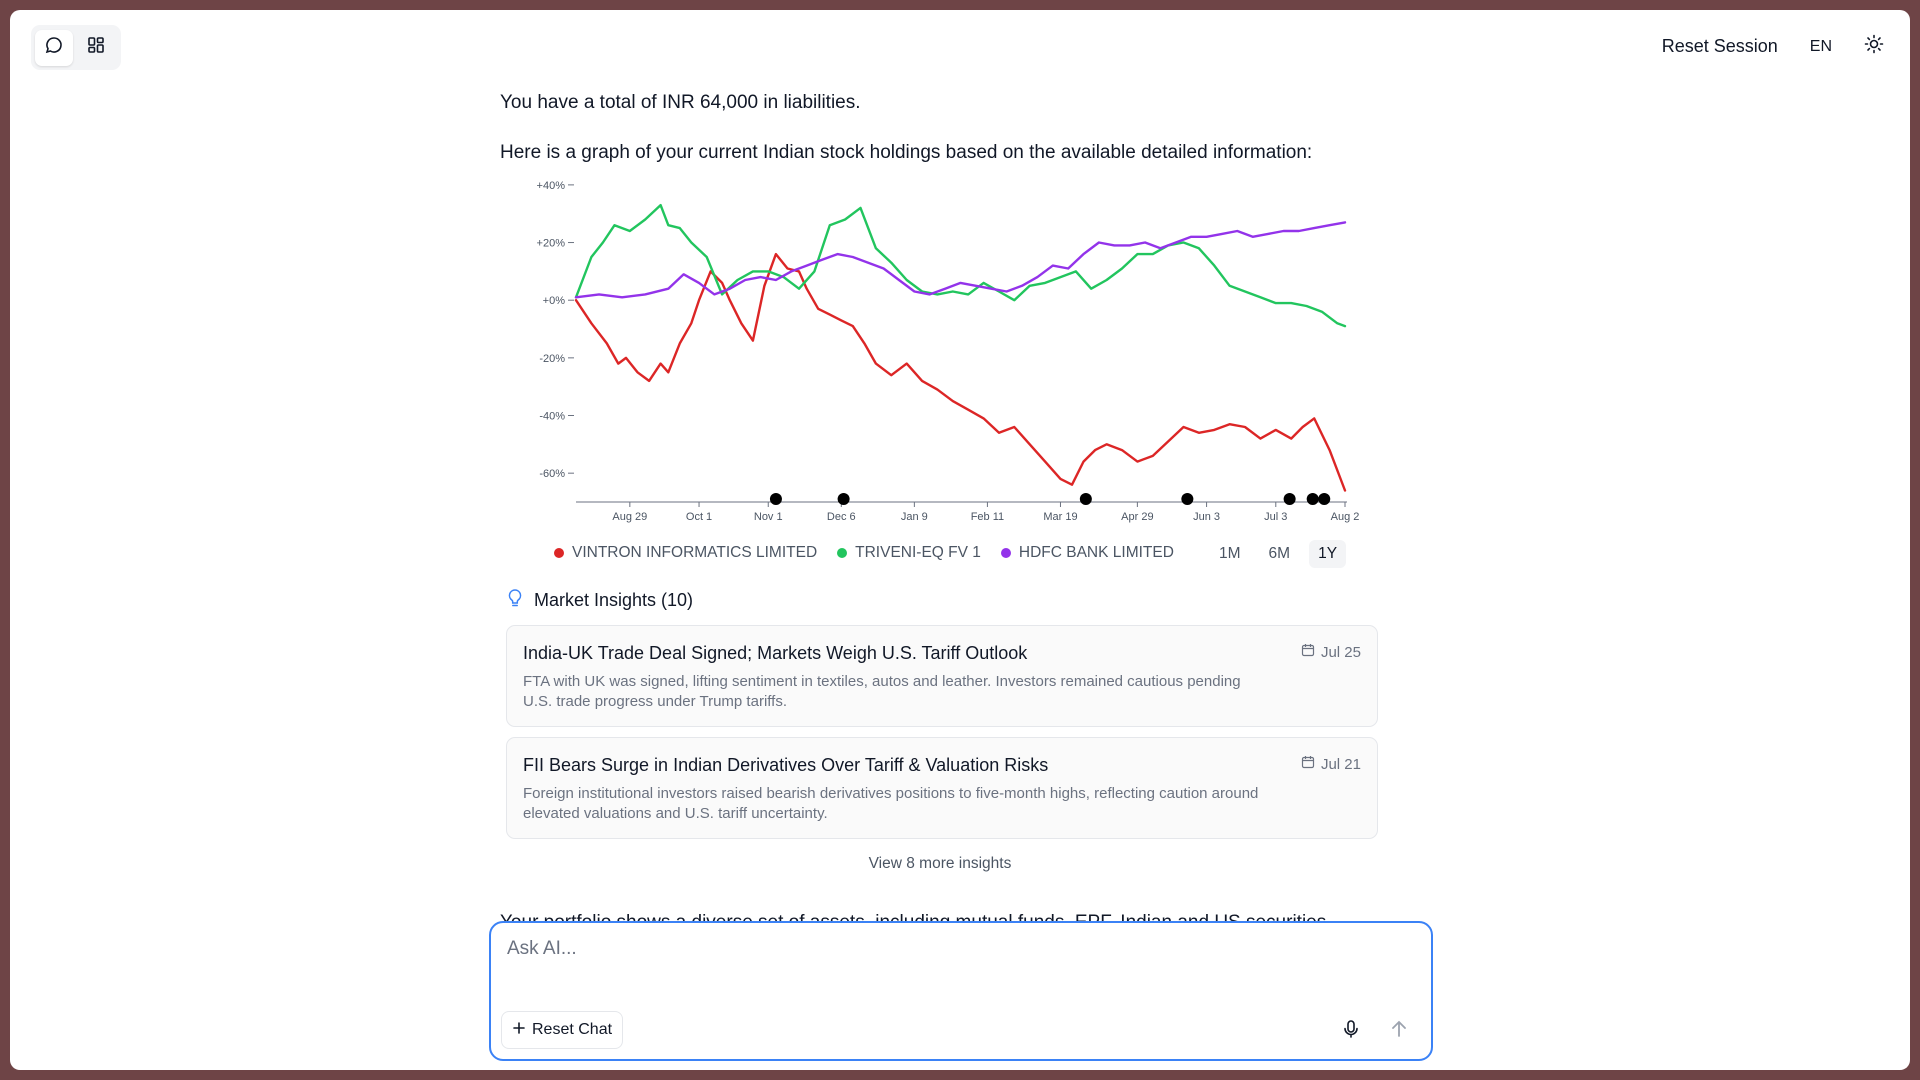 The width and height of the screenshot is (1920, 1080). Describe the element at coordinates (1328, 554) in the screenshot. I see `range-1y-button: 1Y` at that location.